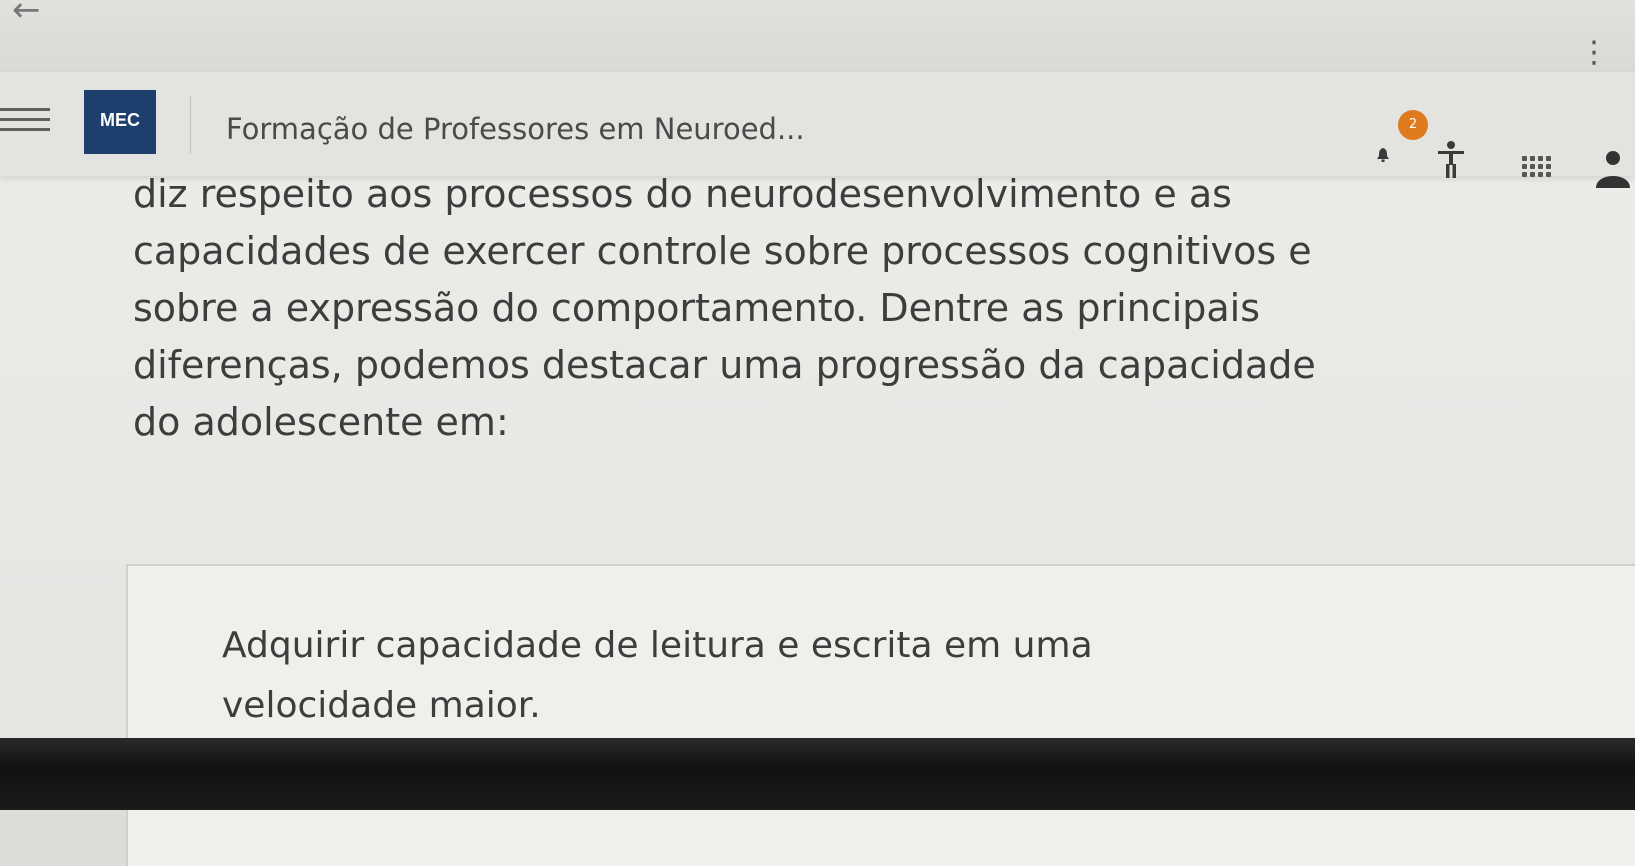 This screenshot has width=1635, height=866. Describe the element at coordinates (1536, 167) in the screenshot. I see `apps-grid-icon` at that location.